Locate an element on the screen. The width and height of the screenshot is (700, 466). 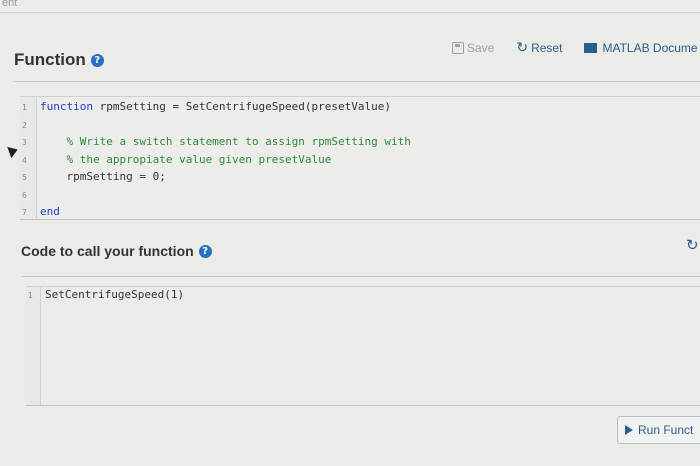
keyword-token: end is located at coordinates (50, 211).